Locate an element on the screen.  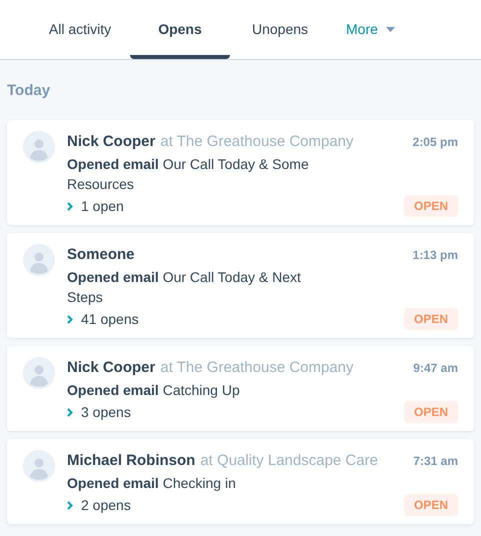
activity-description: Opened email Catching Up is located at coordinates (154, 390).